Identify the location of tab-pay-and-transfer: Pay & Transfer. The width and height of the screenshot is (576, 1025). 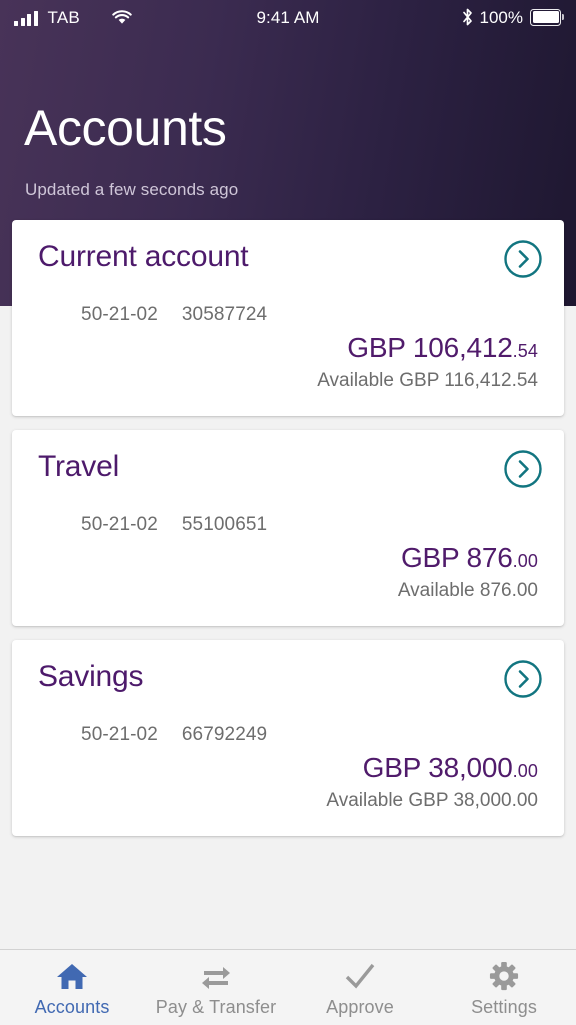
(216, 987).